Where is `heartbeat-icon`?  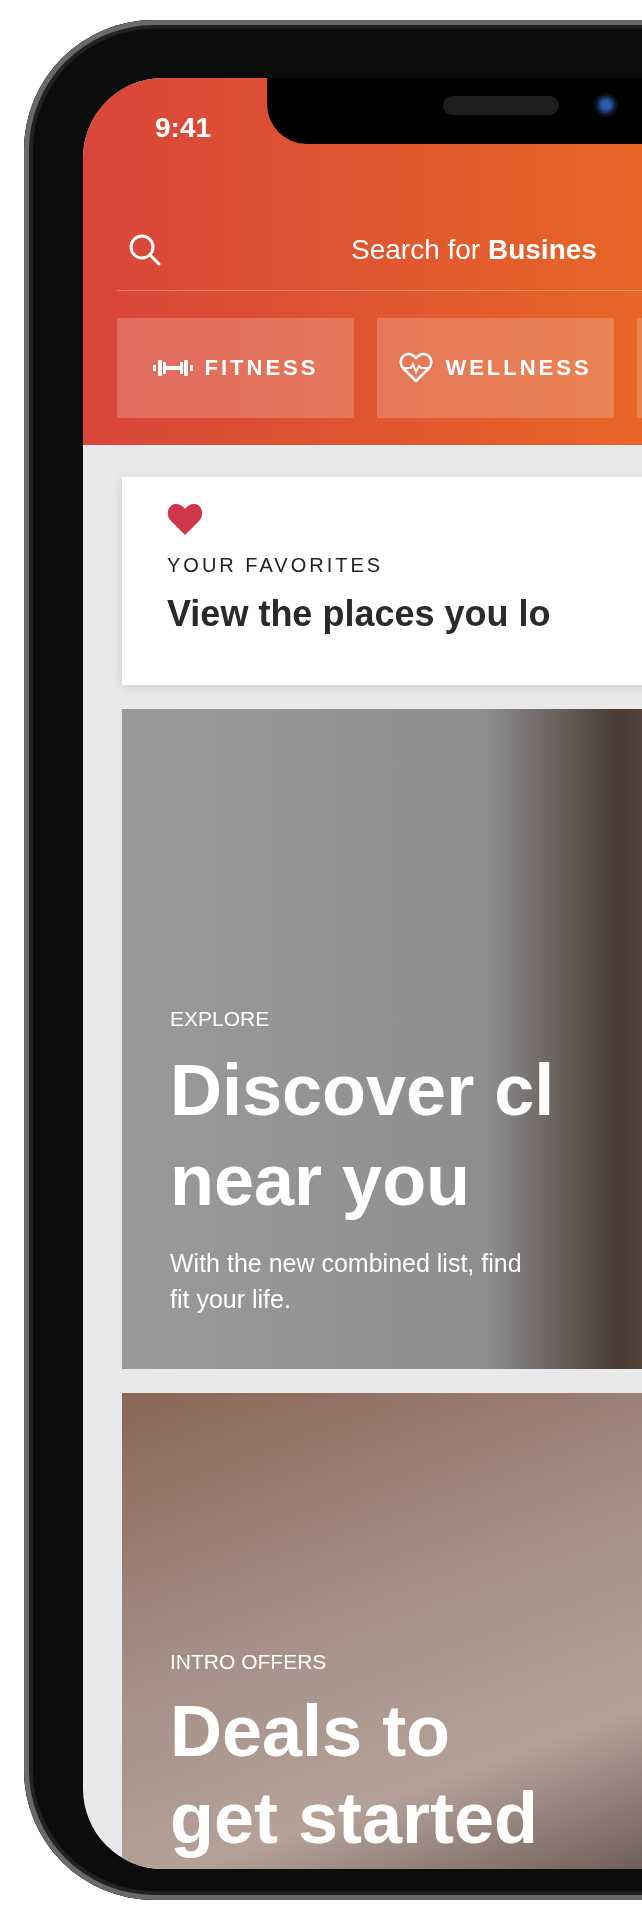
heartbeat-icon is located at coordinates (416, 368).